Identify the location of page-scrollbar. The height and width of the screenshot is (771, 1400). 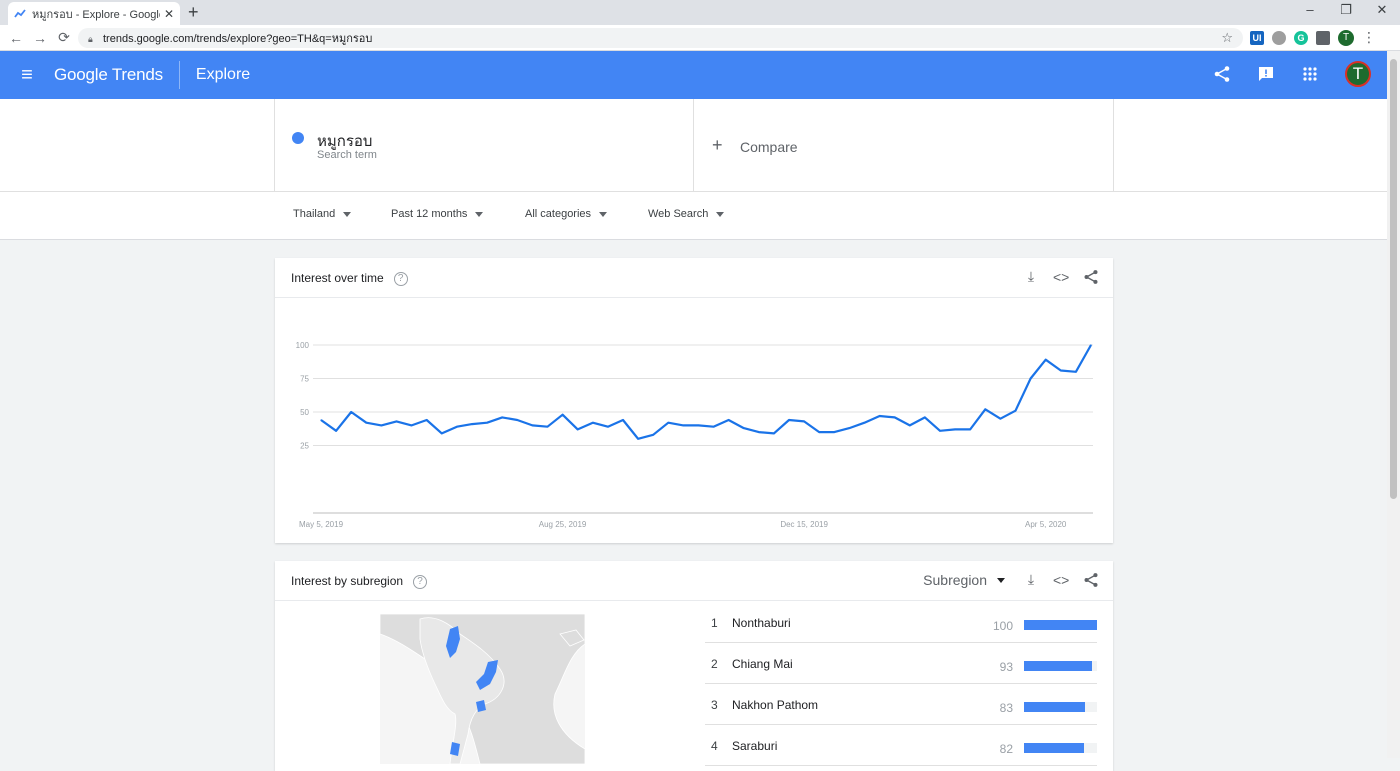
(1393, 404).